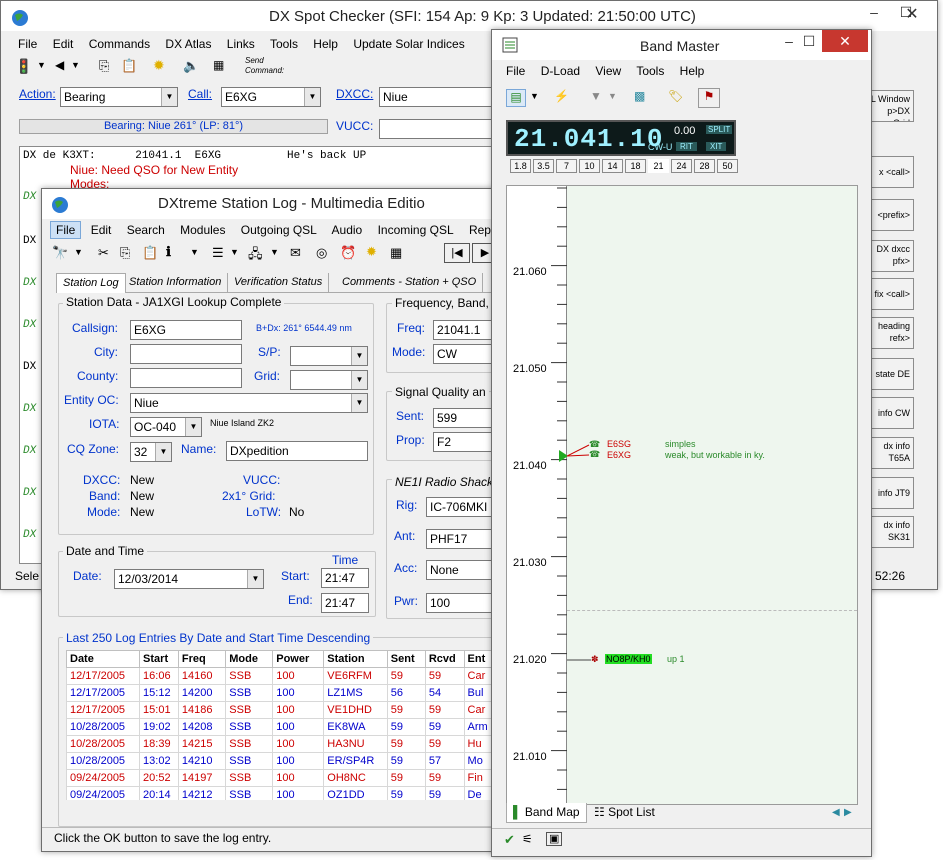 Image resolution: width=943 pixels, height=860 pixels. I want to click on filter-icon: ▼, so click(596, 96).